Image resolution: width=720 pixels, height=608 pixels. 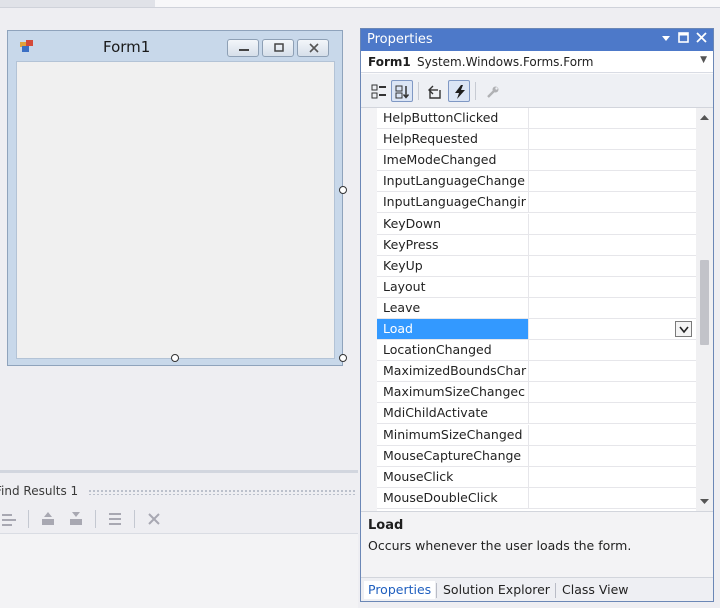 What do you see at coordinates (453, 265) in the screenshot?
I see `event-name: KeyUp` at bounding box center [453, 265].